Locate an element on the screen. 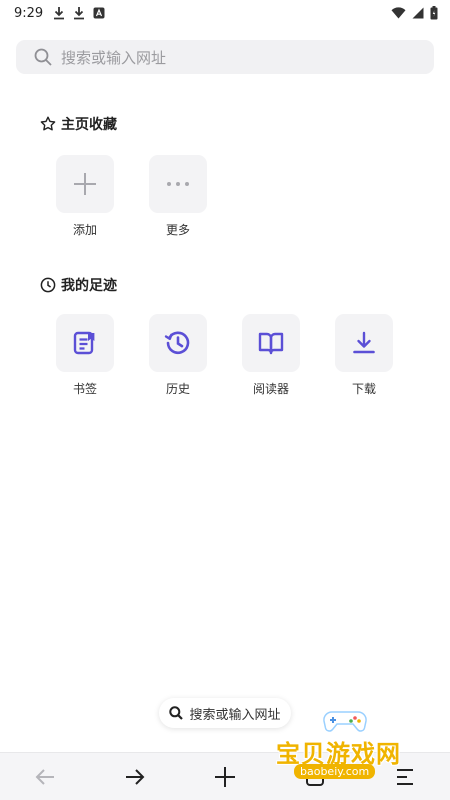 Image resolution: width=450 pixels, height=800 pixels. traces-title-text: 我的足迹 is located at coordinates (89, 286).